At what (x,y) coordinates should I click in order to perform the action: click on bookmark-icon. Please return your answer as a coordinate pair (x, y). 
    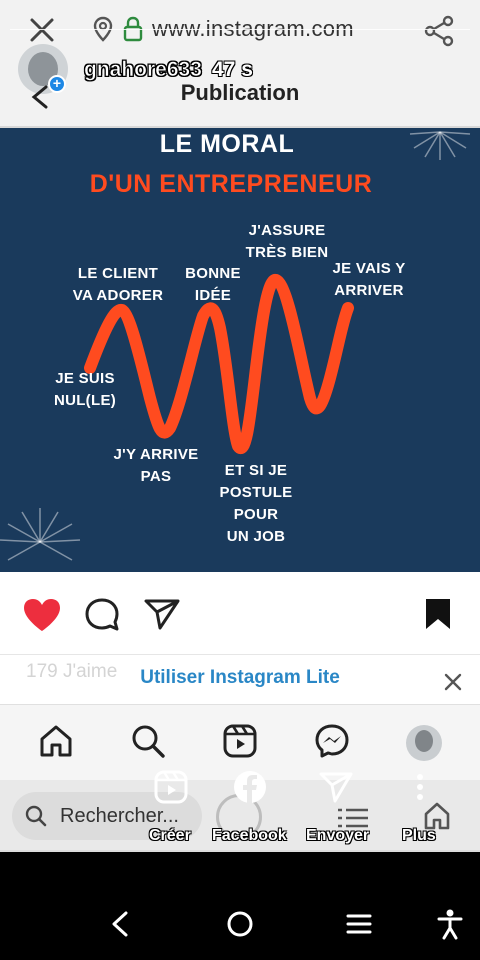
    Looking at the image, I should click on (438, 614).